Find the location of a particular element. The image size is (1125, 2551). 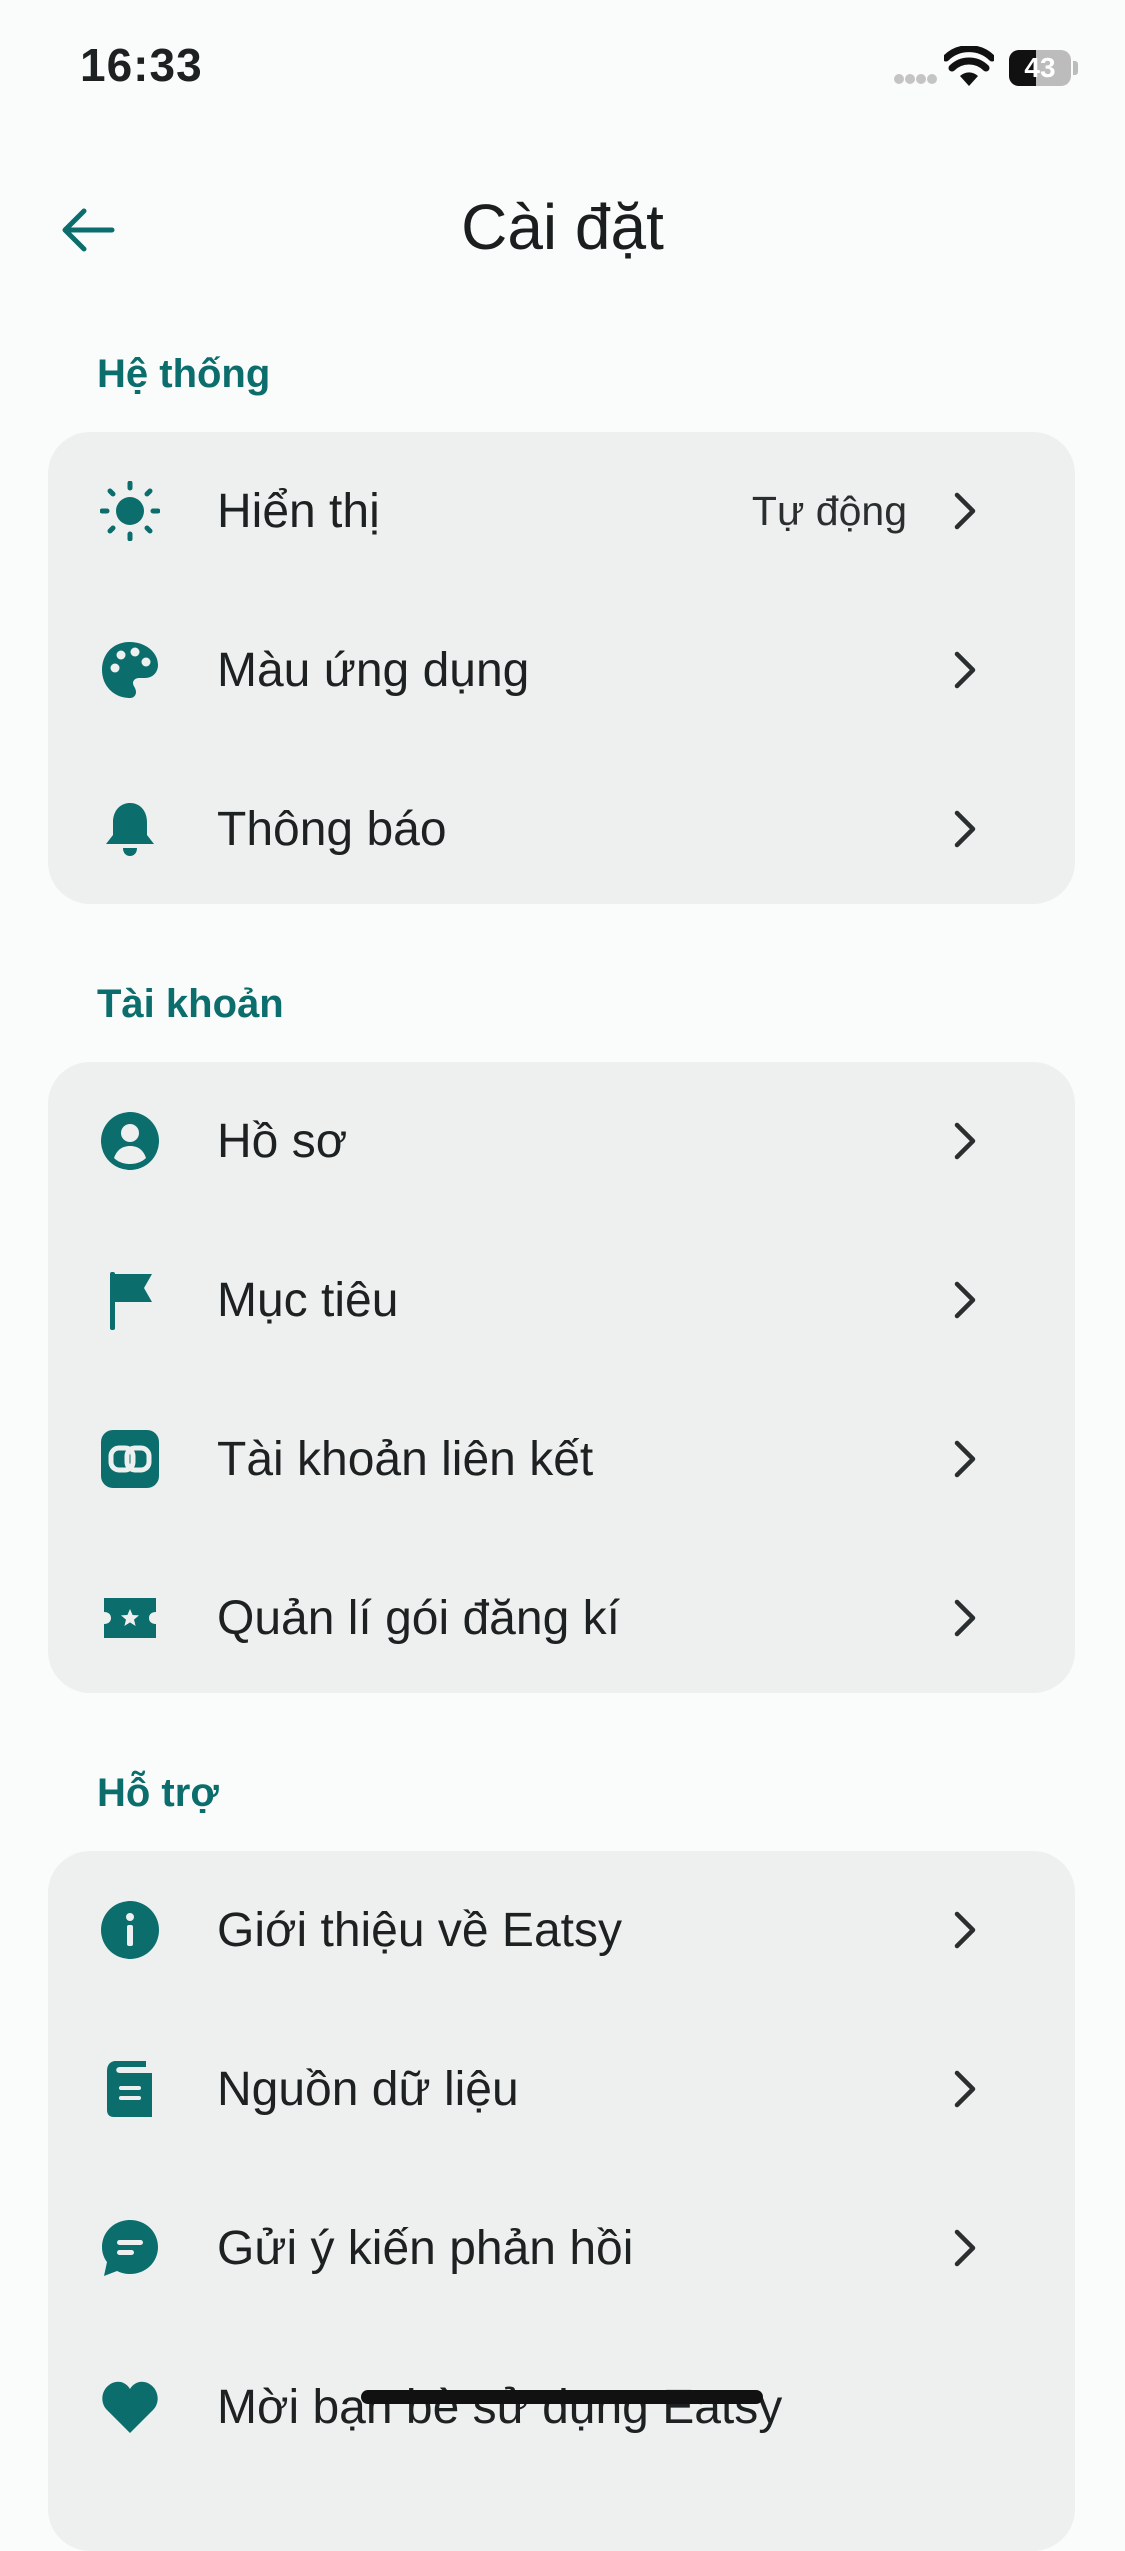

book-icon is located at coordinates (129, 2089).